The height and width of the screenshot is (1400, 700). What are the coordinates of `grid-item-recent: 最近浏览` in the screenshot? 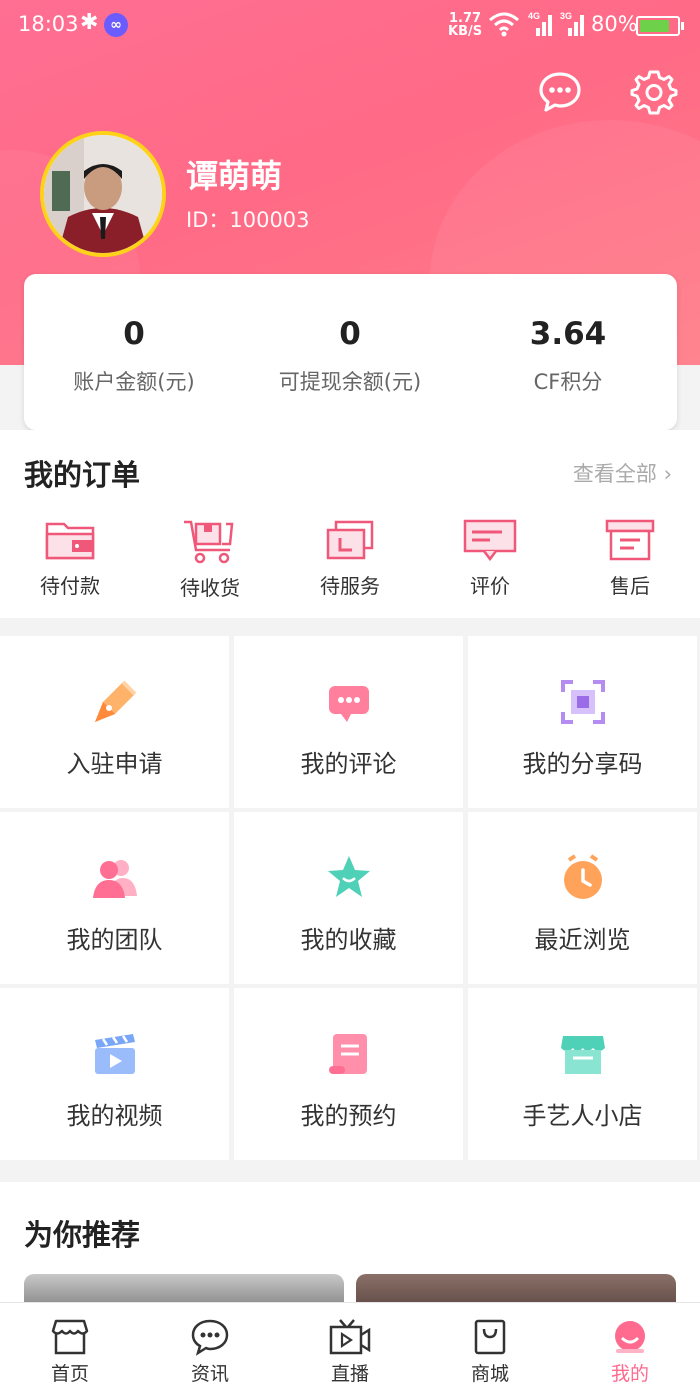 It's located at (582, 898).